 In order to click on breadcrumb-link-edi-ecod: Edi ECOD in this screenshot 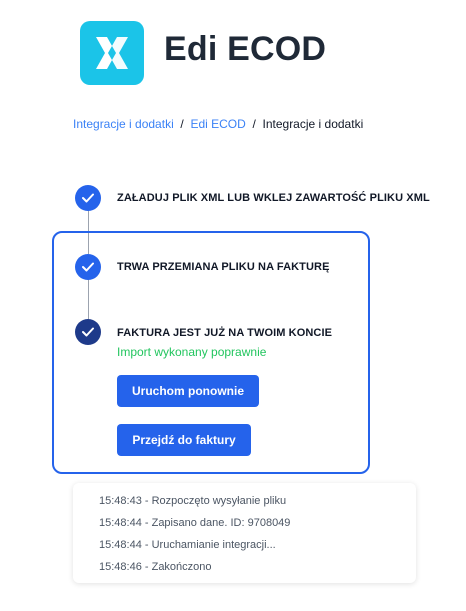, I will do `click(217, 124)`.